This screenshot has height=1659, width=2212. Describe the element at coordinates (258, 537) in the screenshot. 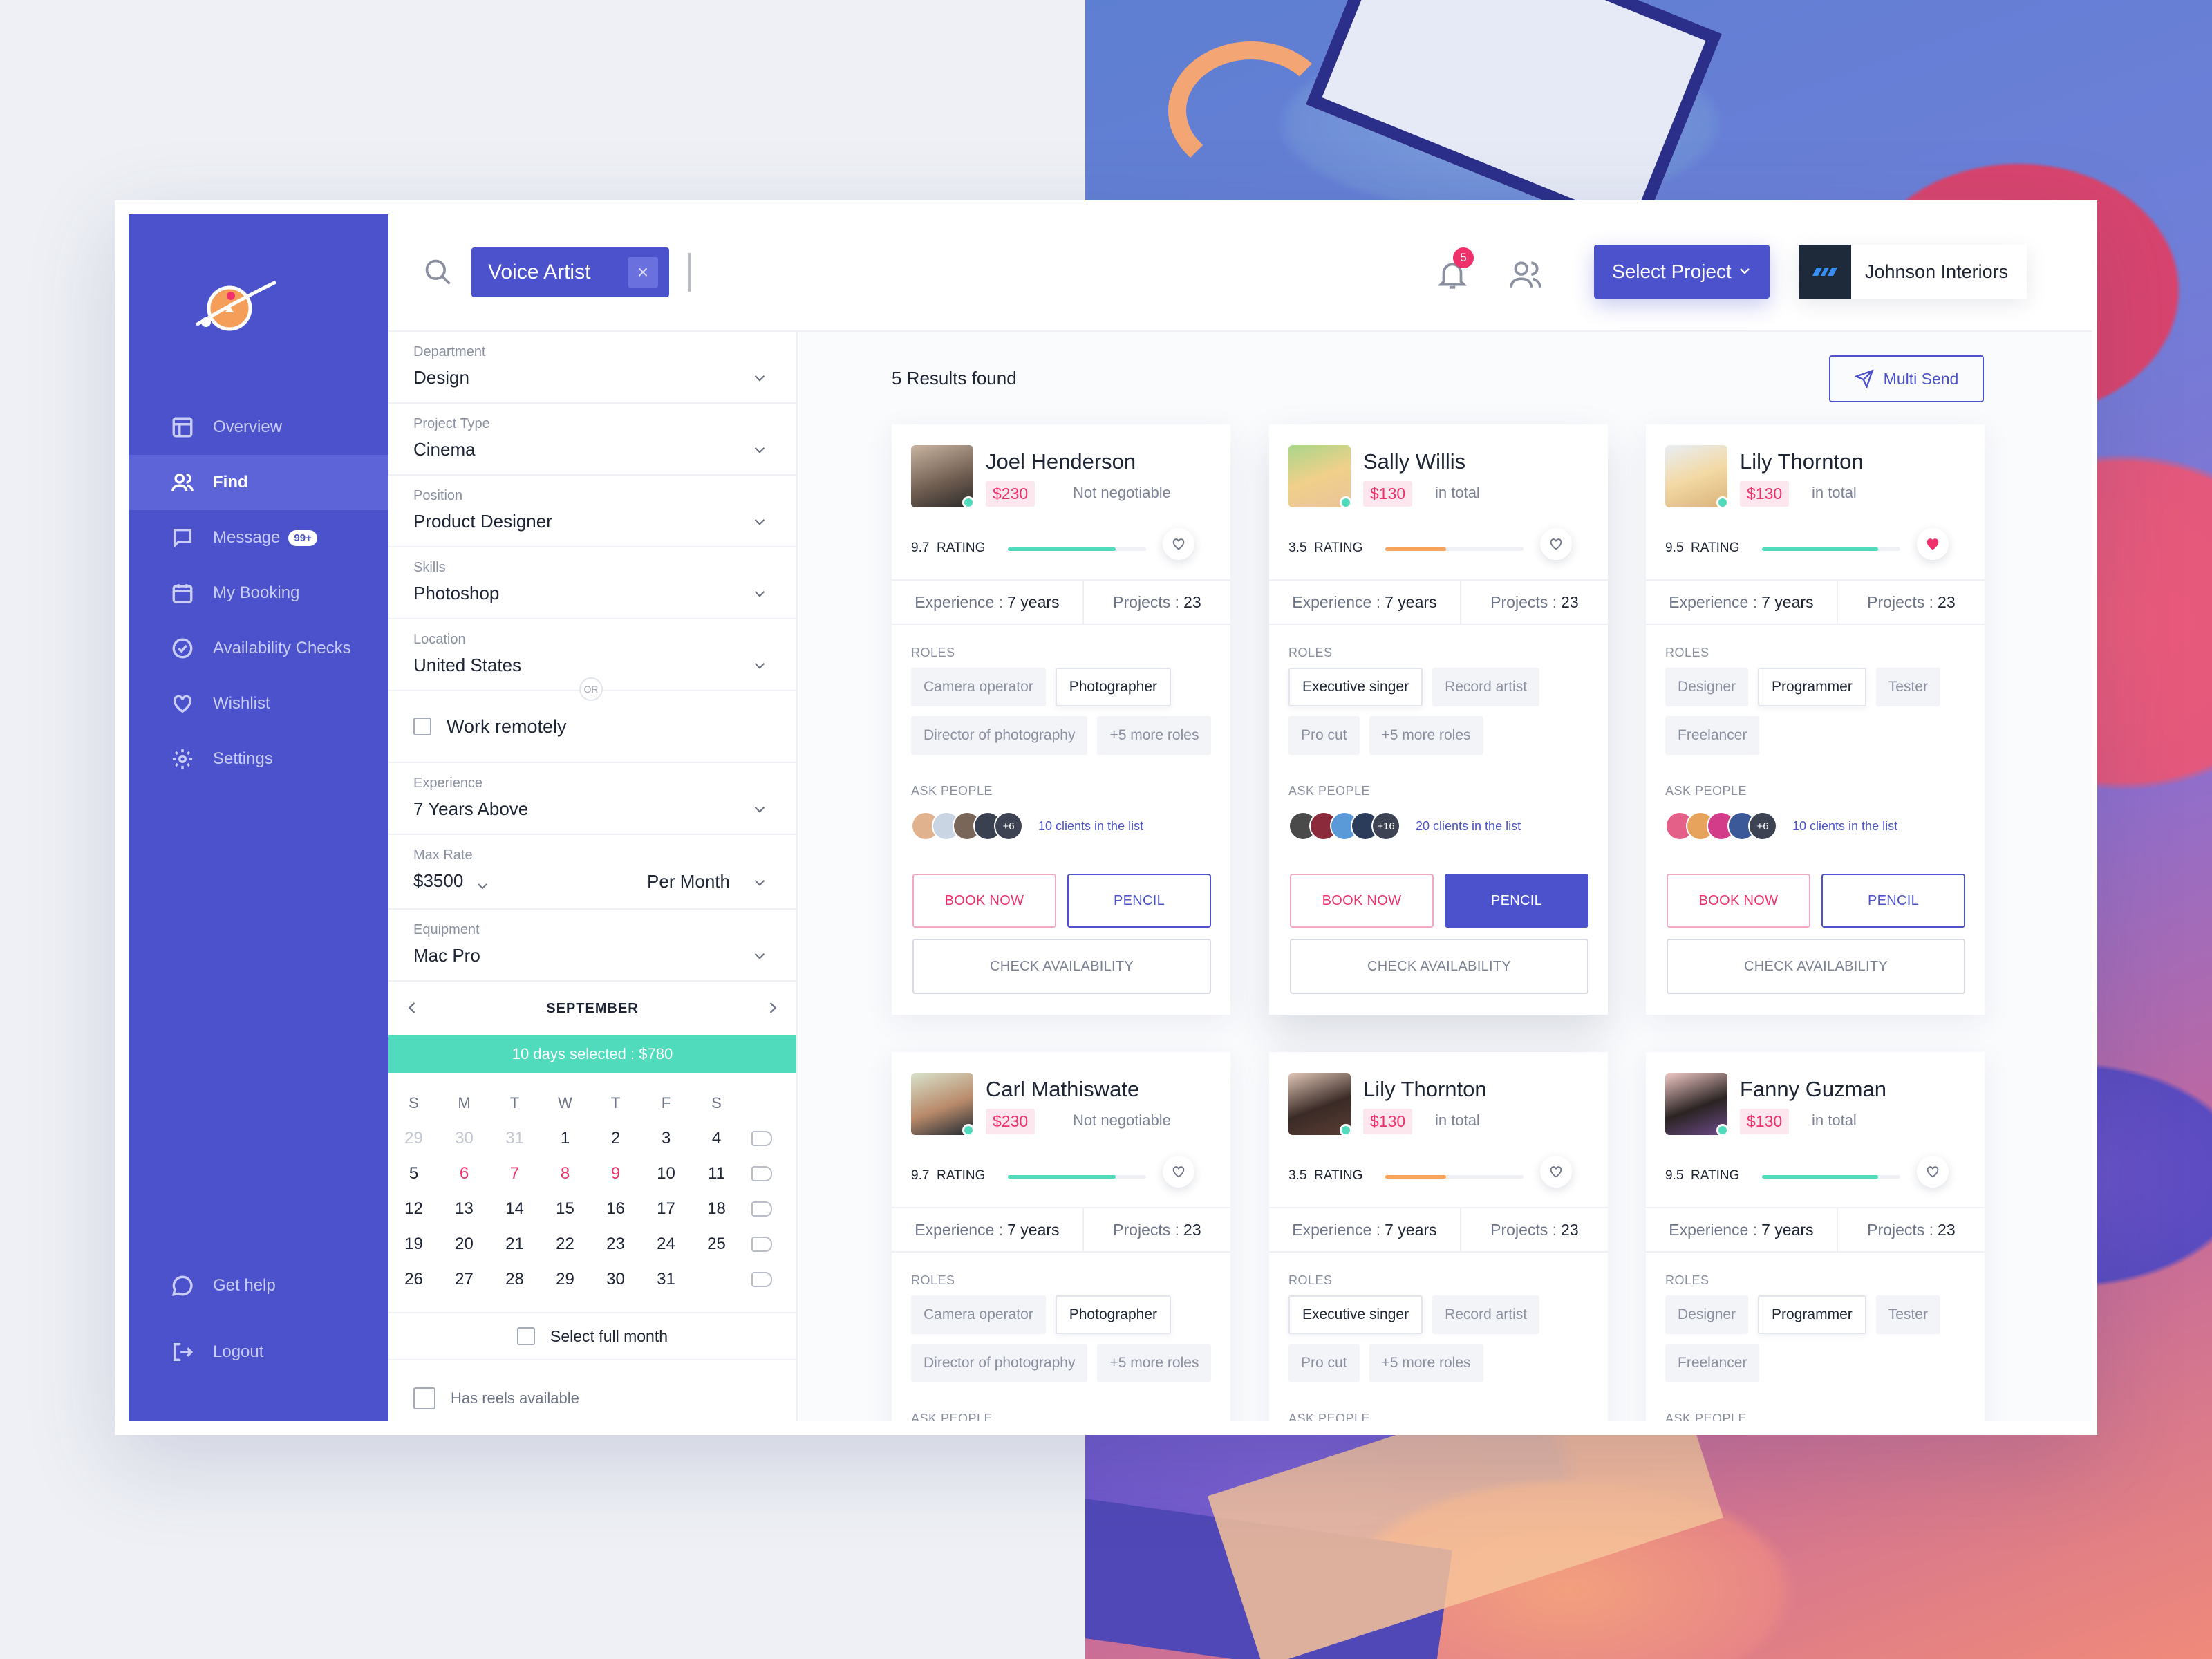

I see `nav-message: Message 99+` at that location.